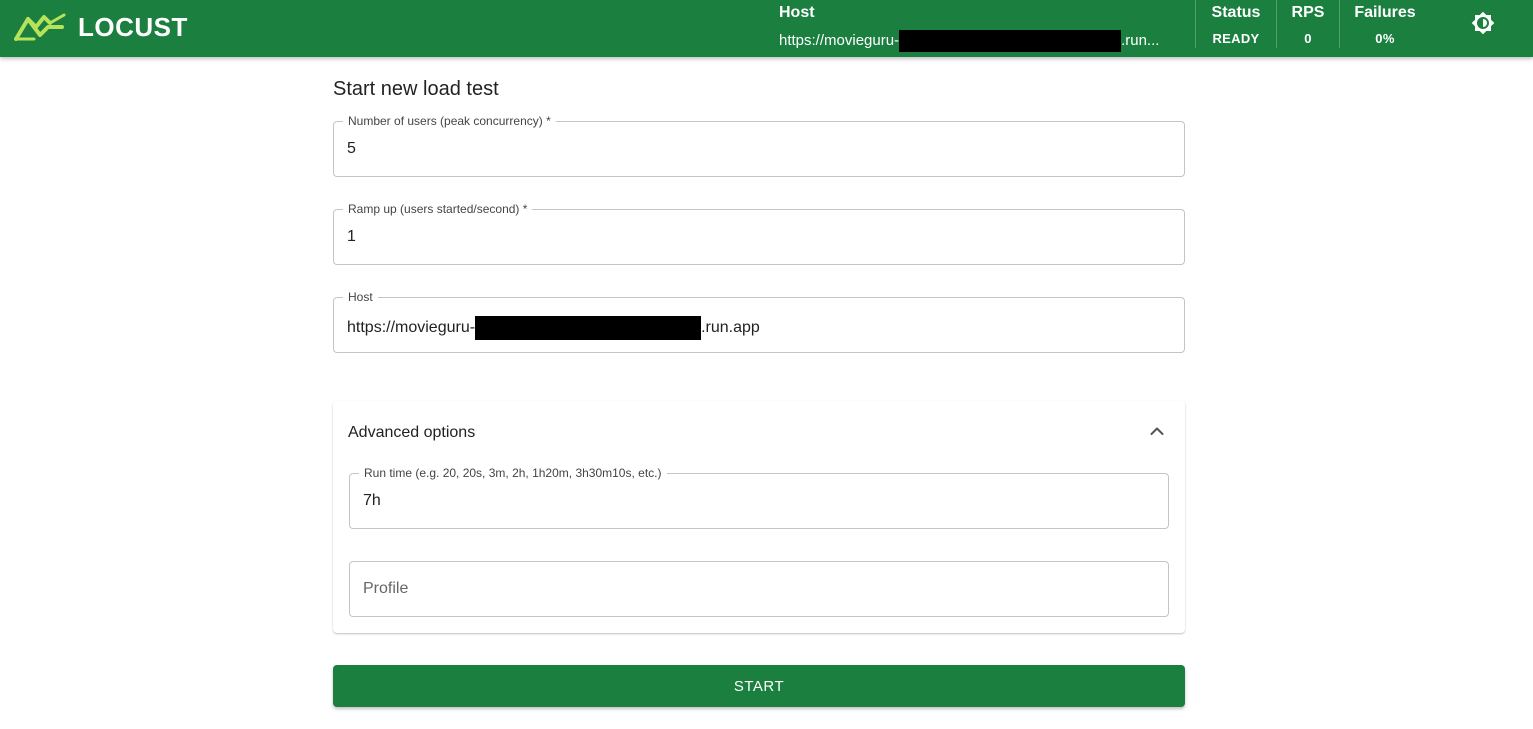  What do you see at coordinates (1385, 25) in the screenshot?
I see `failures-stat: Failures 0%` at bounding box center [1385, 25].